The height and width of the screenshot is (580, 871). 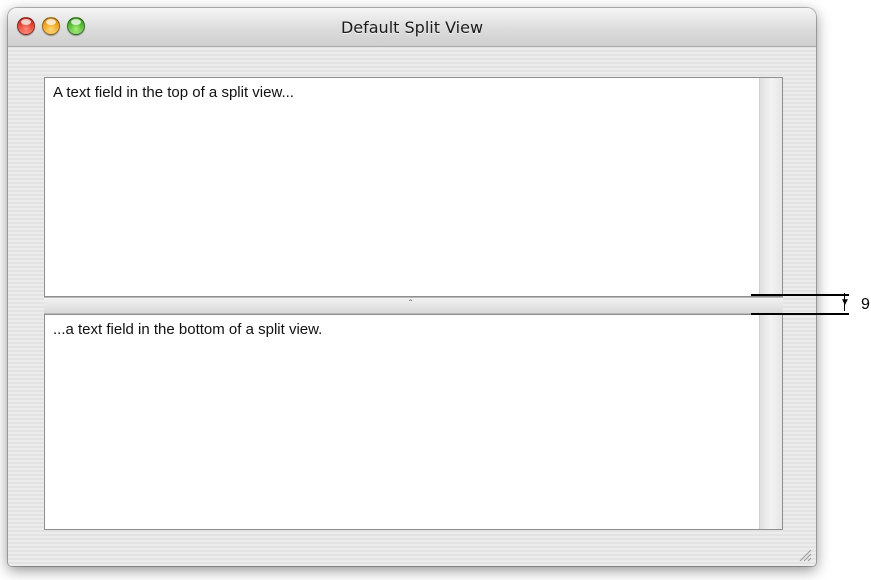 I want to click on annotation-label: 9, so click(x=865, y=304).